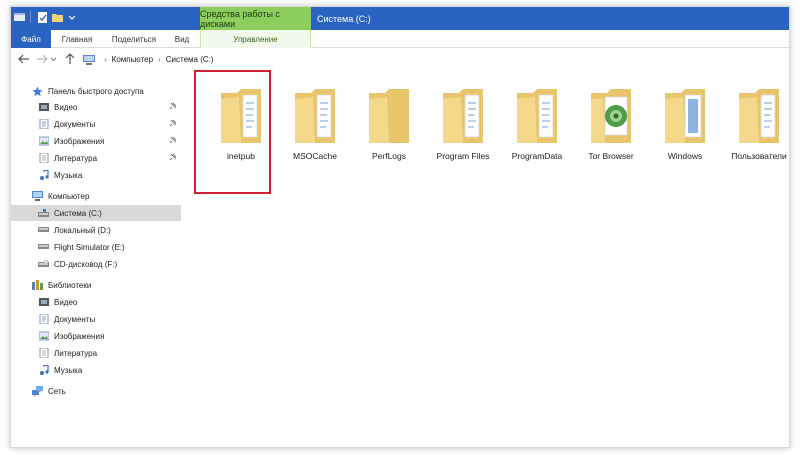 Image resolution: width=800 pixels, height=455 pixels. I want to click on up-arrow-icon, so click(70, 59).